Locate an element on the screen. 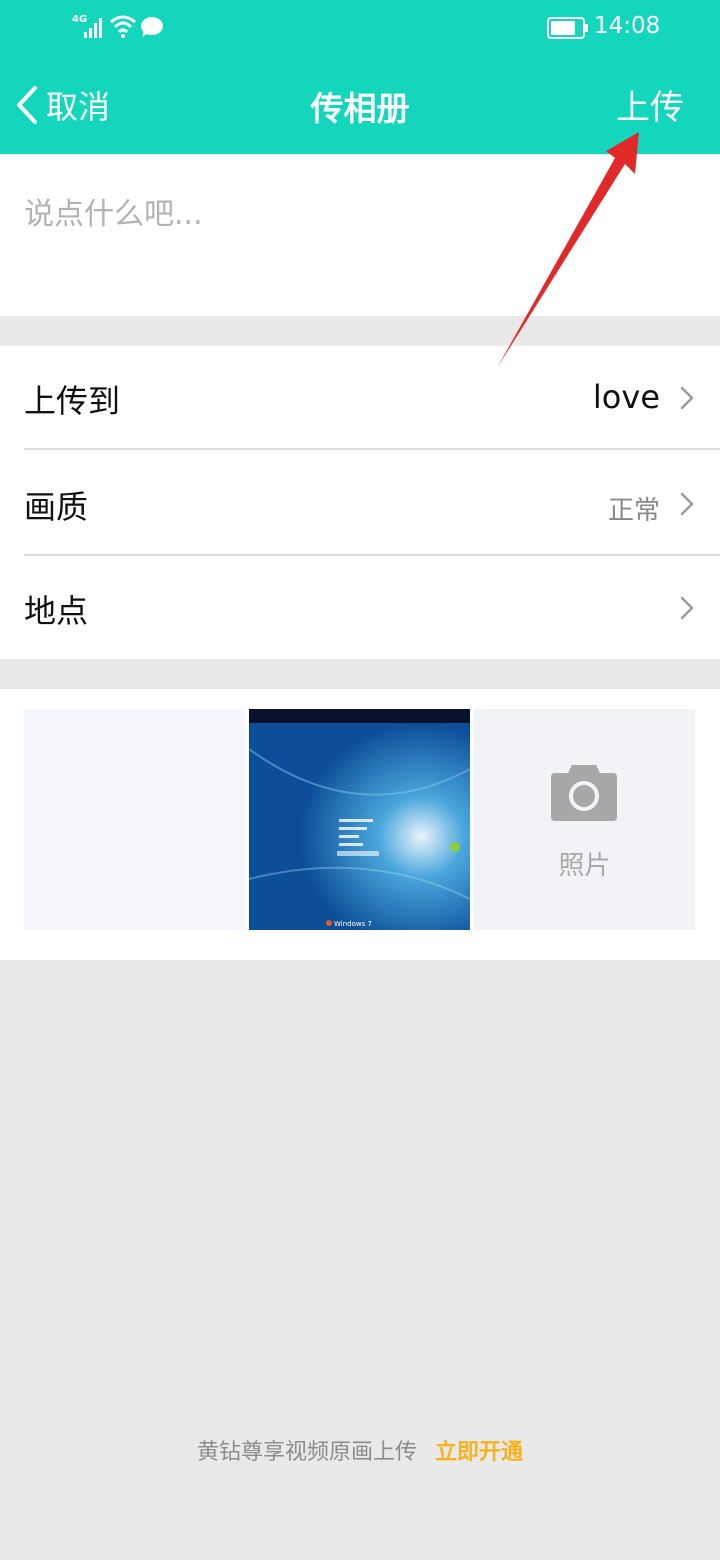 The width and height of the screenshot is (720, 1560). vip-promo-text: 黄钻尊享视频原画上传 is located at coordinates (306, 1452).